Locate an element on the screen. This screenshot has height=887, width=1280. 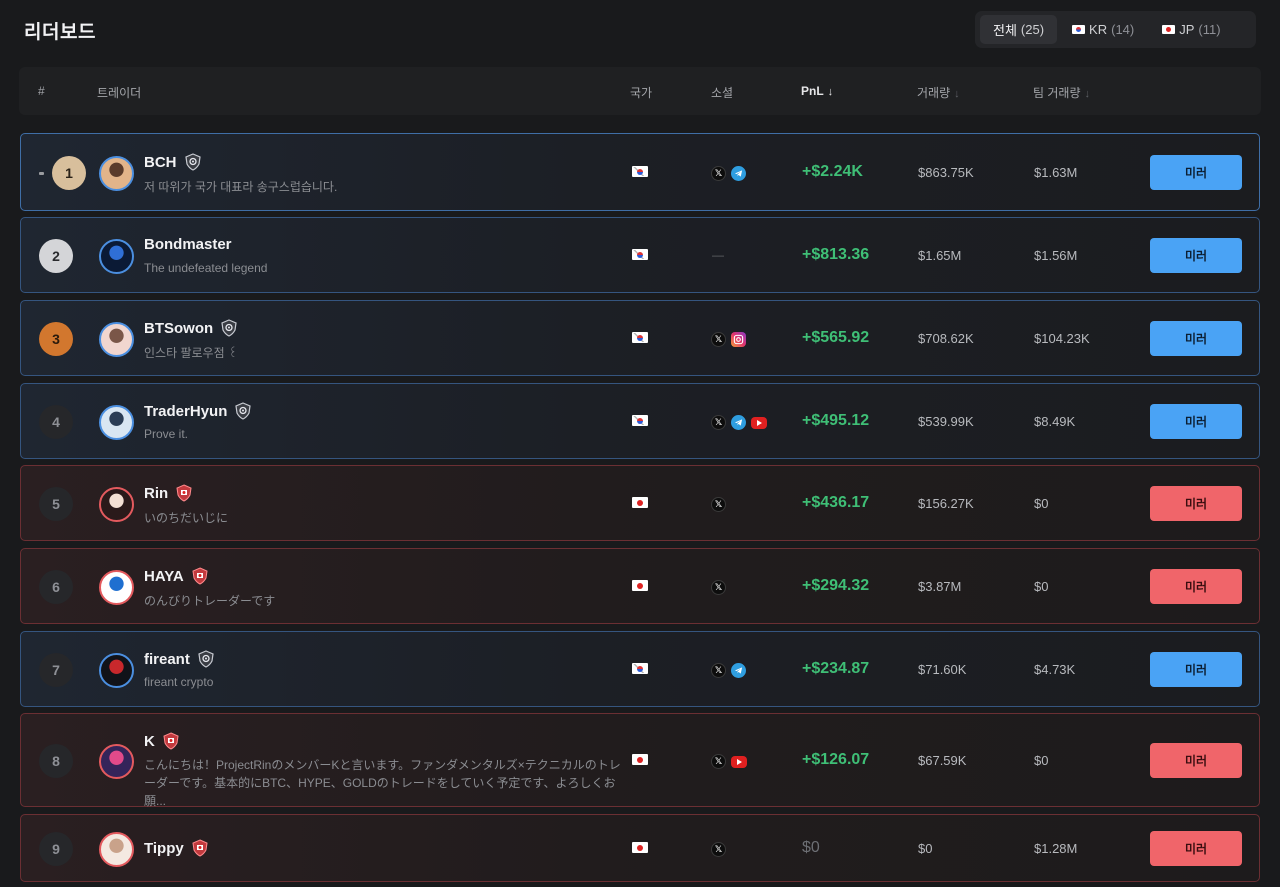
column-header-team-volume-label: 팀 거래량 is located at coordinates (1057, 93).